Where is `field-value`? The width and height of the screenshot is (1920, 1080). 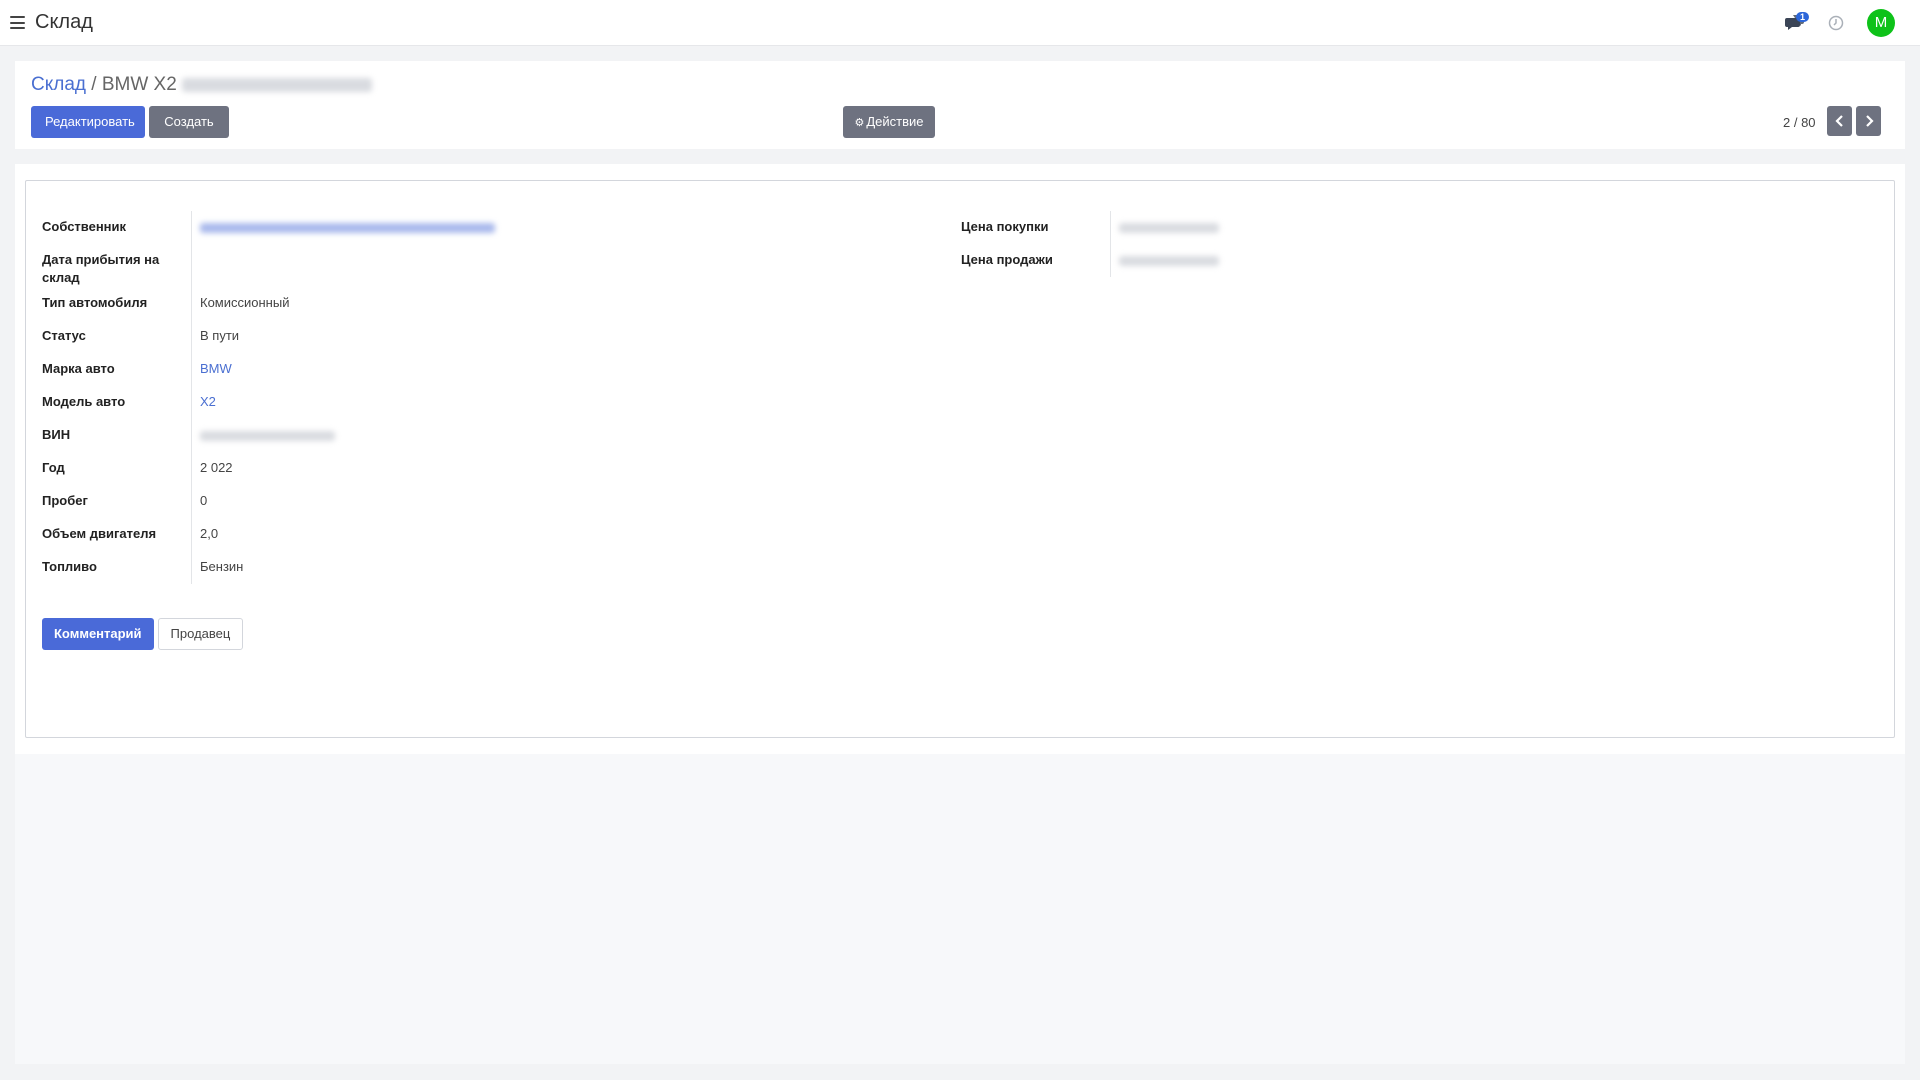 field-value is located at coordinates (196, 265).